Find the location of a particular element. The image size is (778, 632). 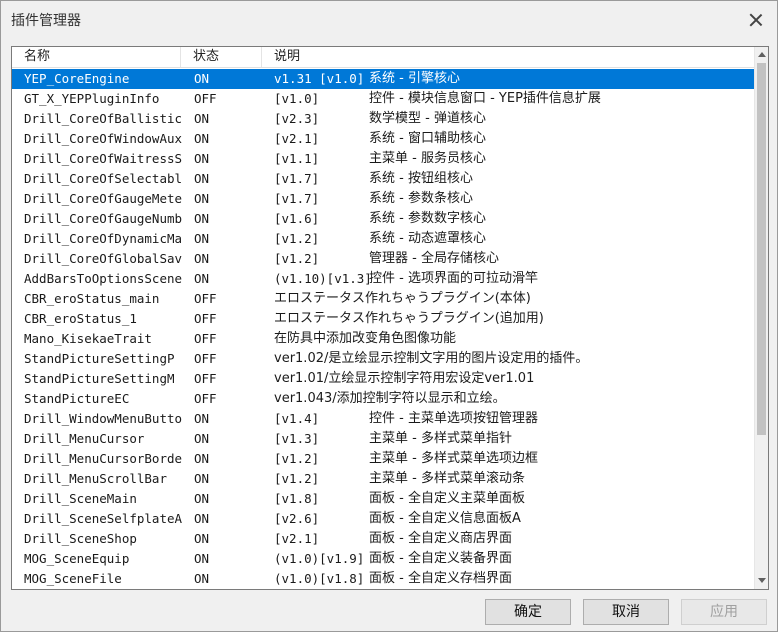

table-row: Mano_KisekaeTrait OFF 在防具中添加改变角色图像功能 is located at coordinates (383, 339).